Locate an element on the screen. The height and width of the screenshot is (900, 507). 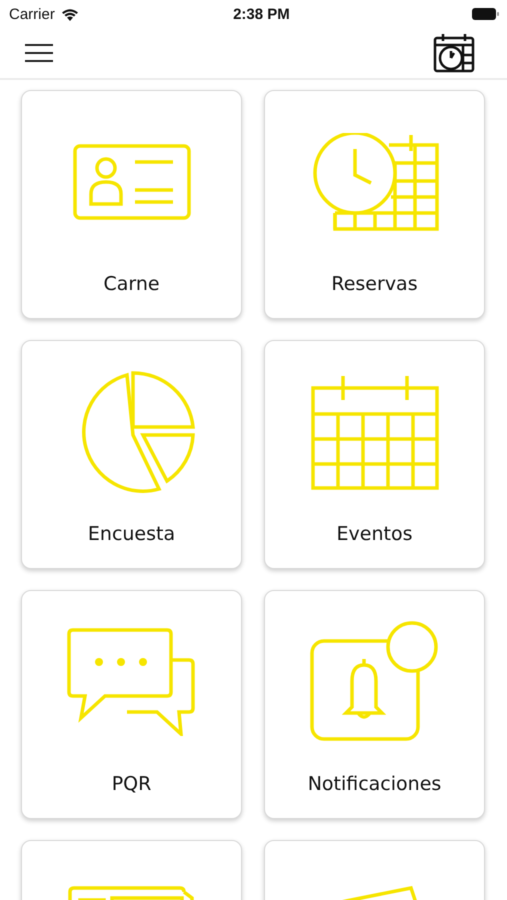
tile-label: PQR is located at coordinates (132, 784).